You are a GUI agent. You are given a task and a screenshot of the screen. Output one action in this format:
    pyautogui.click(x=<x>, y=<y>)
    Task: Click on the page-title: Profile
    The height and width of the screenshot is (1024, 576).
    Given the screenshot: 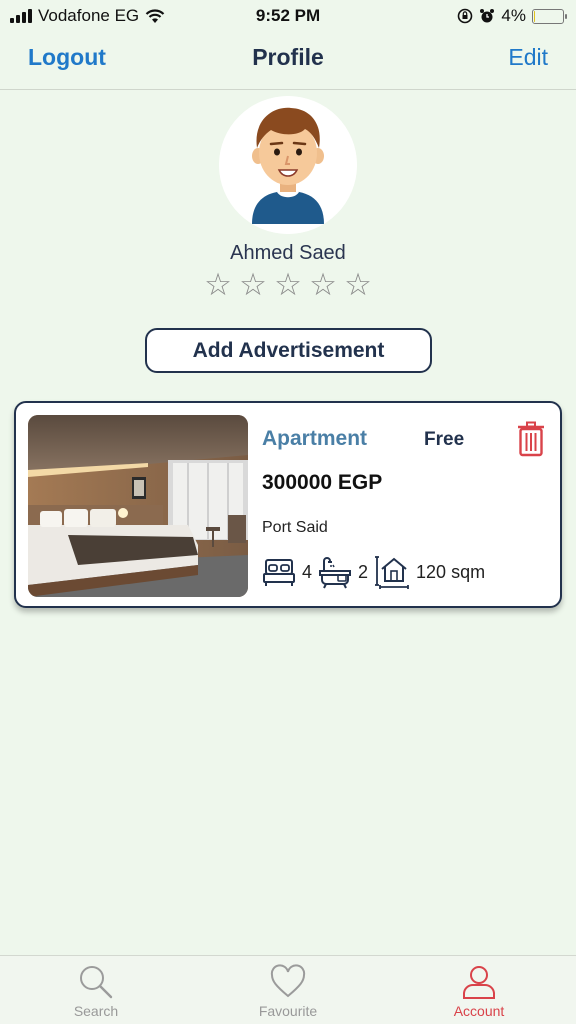 What is the action you would take?
    pyautogui.click(x=288, y=57)
    